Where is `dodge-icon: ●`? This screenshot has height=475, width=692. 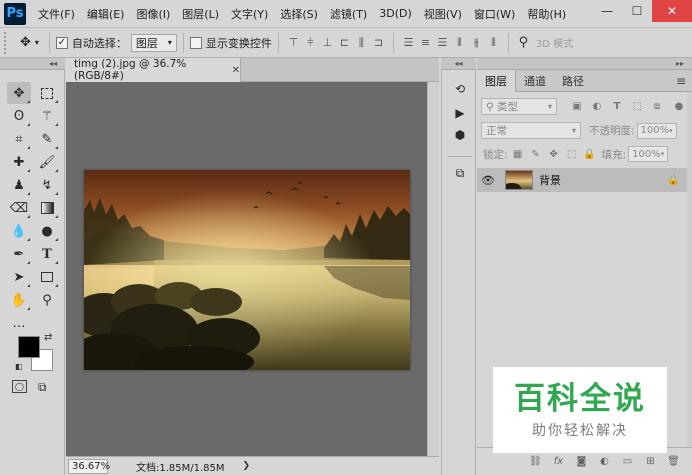
dodge-icon: ● is located at coordinates (47, 231).